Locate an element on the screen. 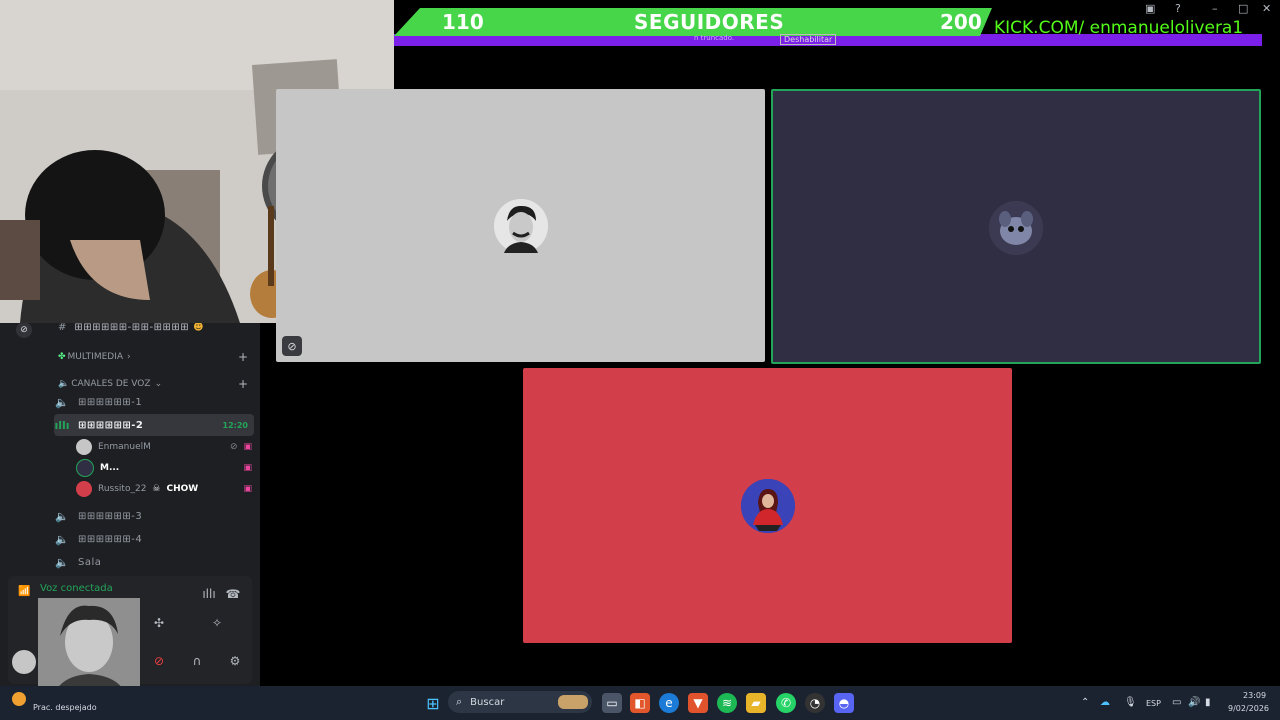 The width and height of the screenshot is (1280, 720). search-icon: ⌕ is located at coordinates (459, 701).